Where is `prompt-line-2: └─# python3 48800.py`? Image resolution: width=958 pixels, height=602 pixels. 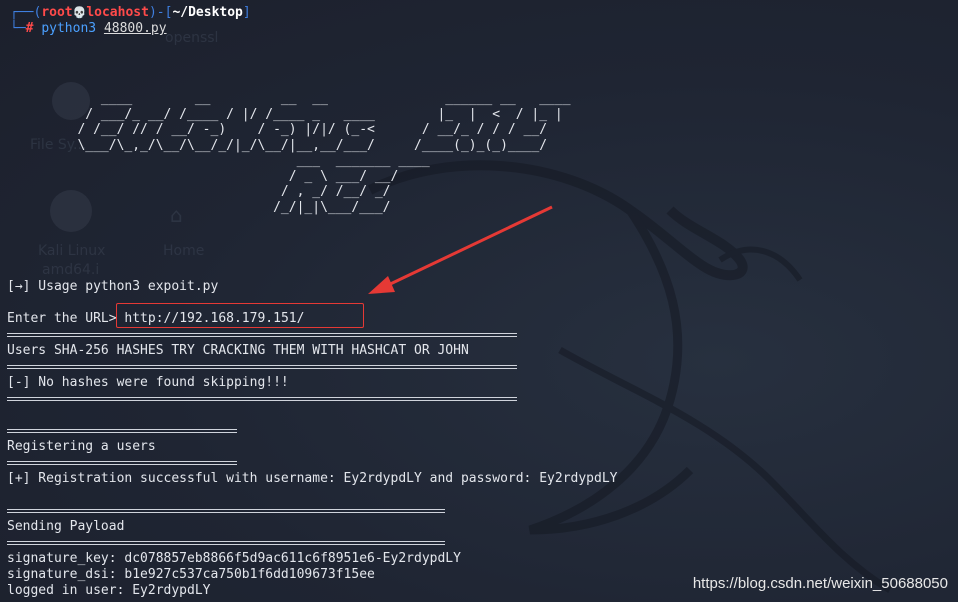 prompt-line-2: └─# python3 48800.py is located at coordinates (88, 28).